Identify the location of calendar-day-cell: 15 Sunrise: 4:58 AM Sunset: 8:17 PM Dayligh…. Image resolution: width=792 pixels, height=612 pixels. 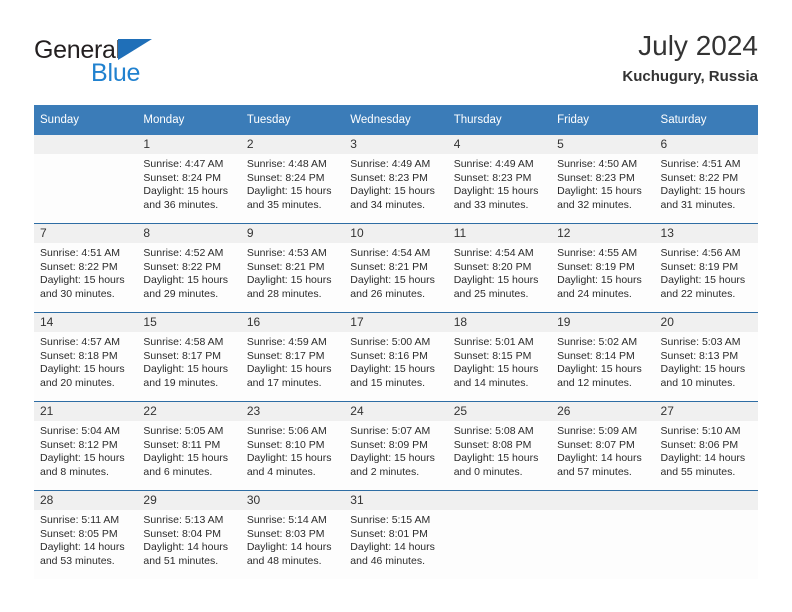
(189, 357).